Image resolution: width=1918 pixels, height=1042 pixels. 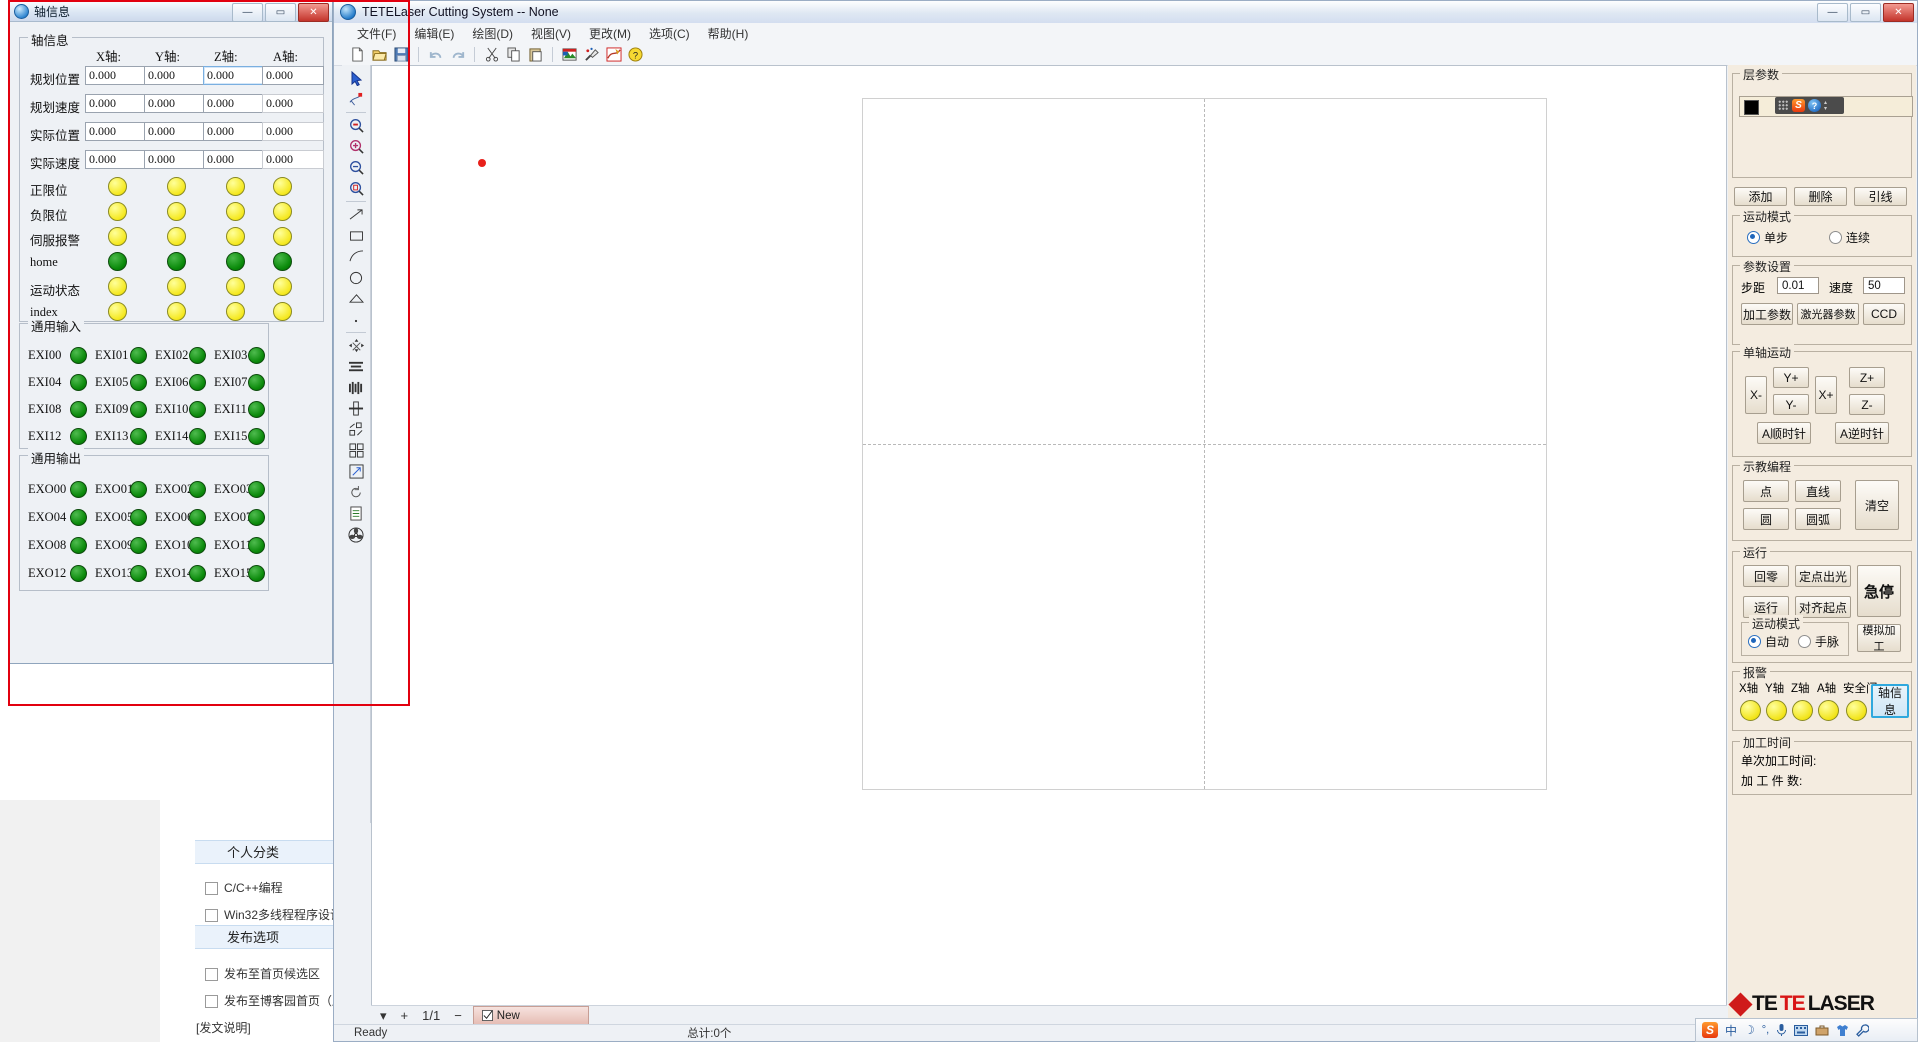 I want to click on align-start-button: 对齐起点, so click(x=1823, y=607).